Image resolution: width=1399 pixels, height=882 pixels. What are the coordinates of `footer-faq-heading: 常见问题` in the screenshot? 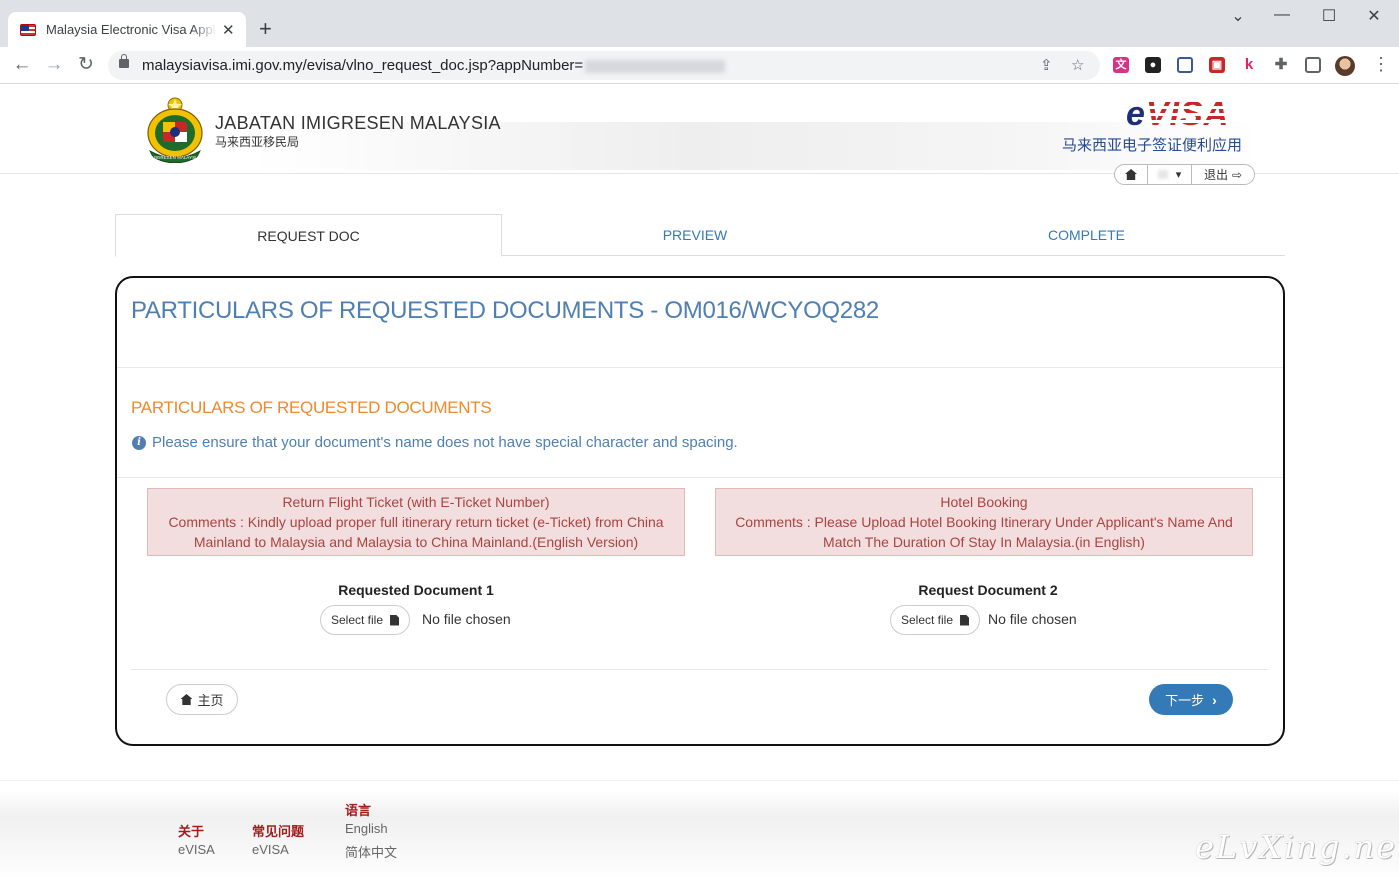 It's located at (278, 831).